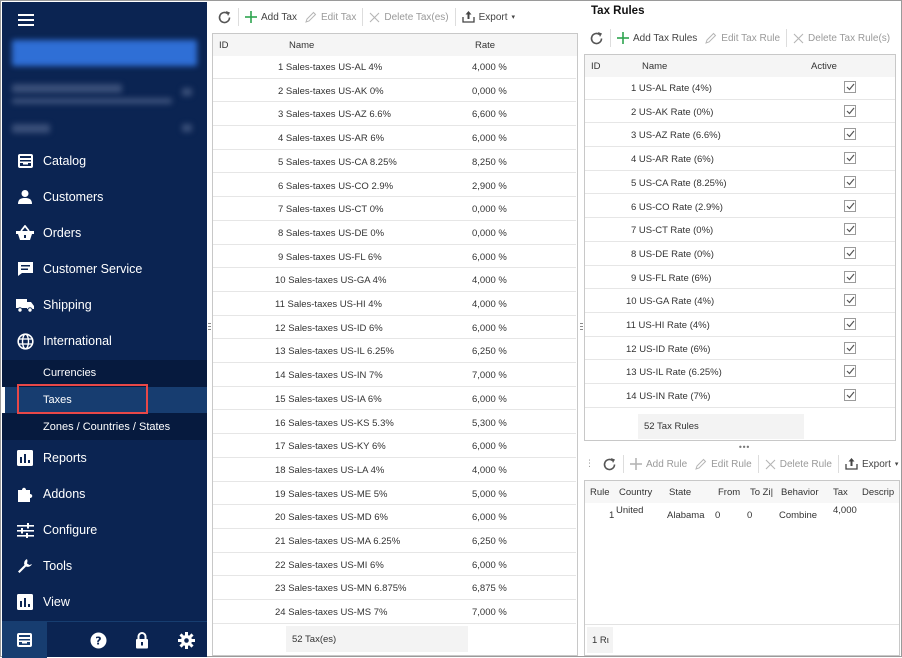  Describe the element at coordinates (871, 464) in the screenshot. I see `export-rules-button: Export ▾` at that location.